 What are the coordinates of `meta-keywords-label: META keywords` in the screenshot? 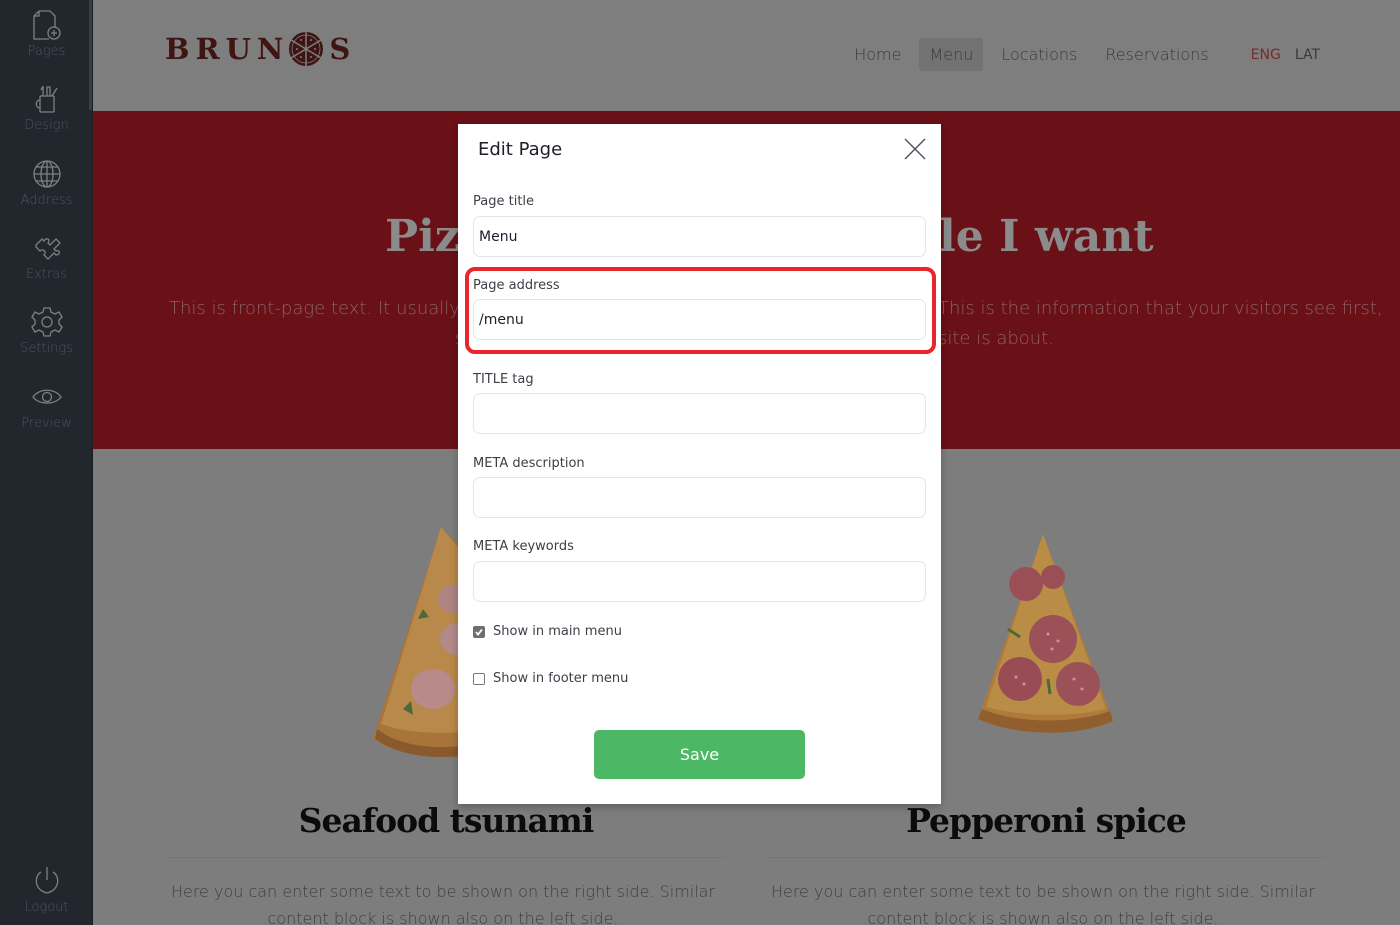 It's located at (523, 546).